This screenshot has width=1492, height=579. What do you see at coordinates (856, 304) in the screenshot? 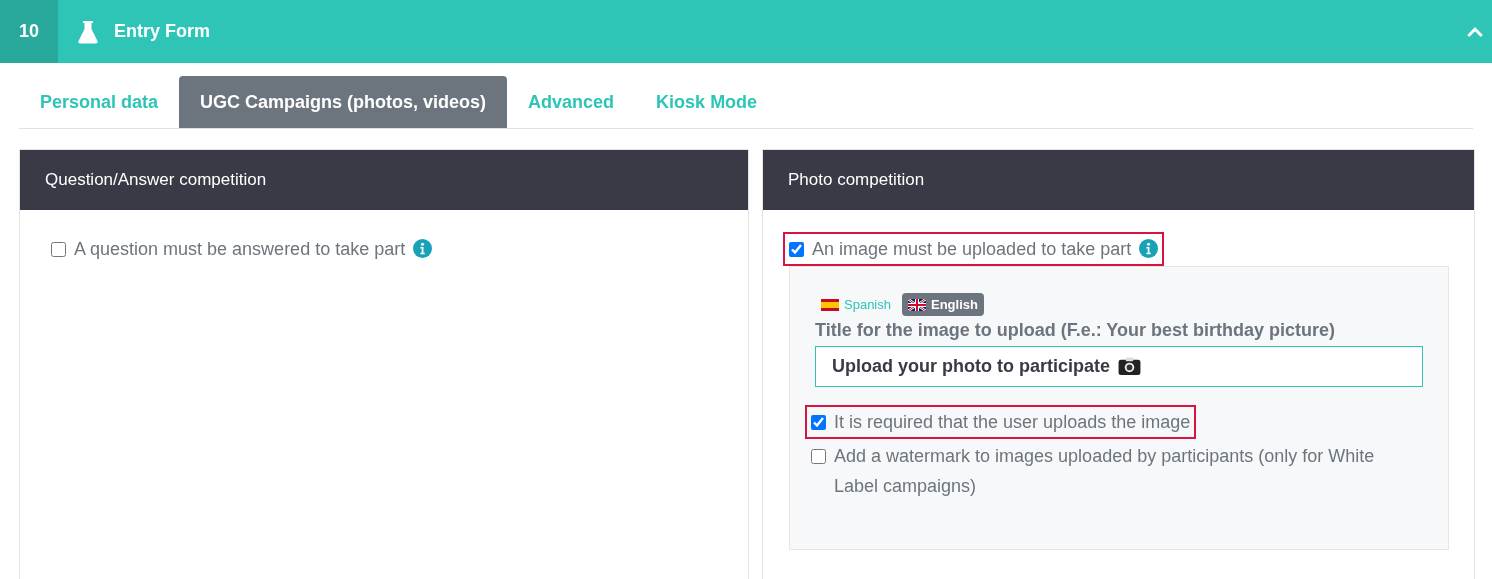
I see `language-tab: Spanish` at bounding box center [856, 304].